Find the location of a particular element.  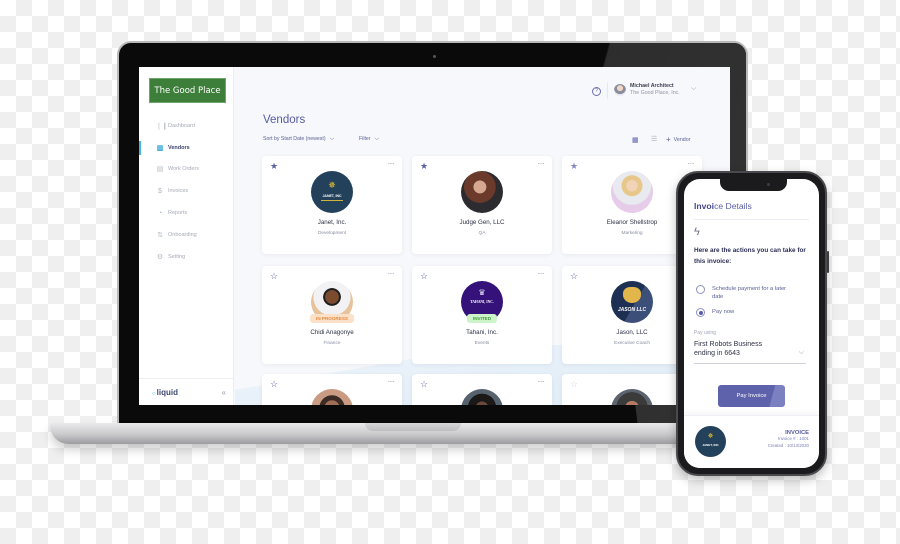

document-icon: ▤ is located at coordinates (160, 170).